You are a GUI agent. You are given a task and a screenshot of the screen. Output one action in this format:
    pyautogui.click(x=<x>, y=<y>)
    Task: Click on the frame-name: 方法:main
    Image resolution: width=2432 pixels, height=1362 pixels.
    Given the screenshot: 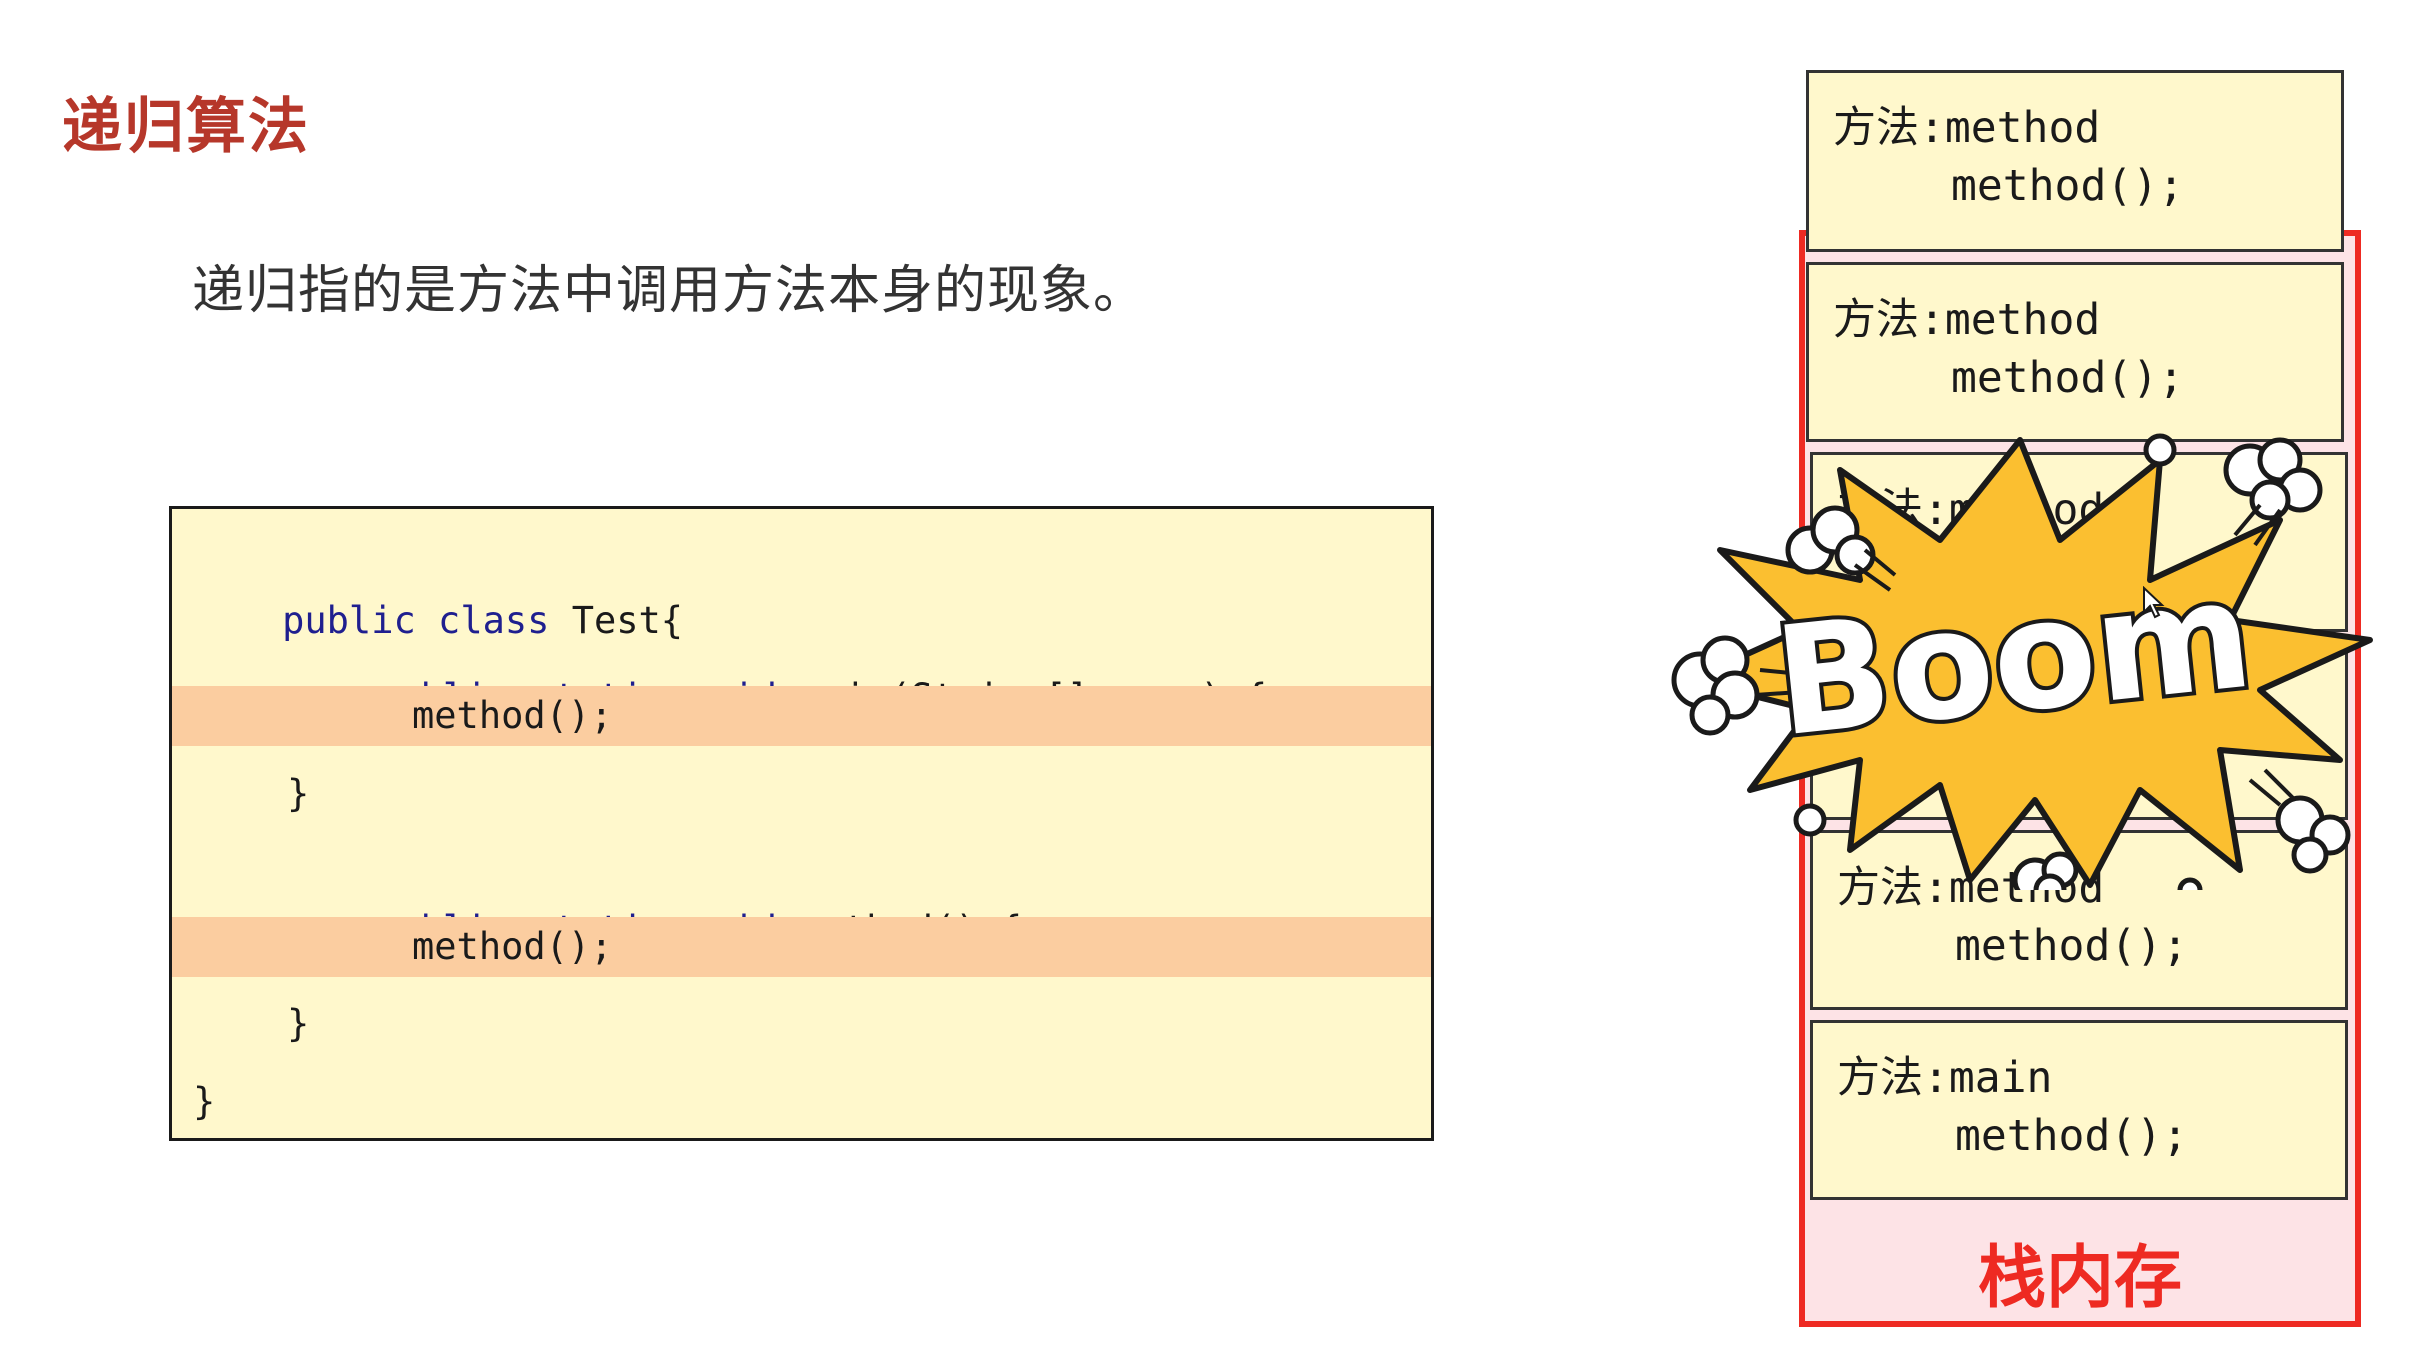 What is the action you would take?
    pyautogui.click(x=1945, y=1078)
    